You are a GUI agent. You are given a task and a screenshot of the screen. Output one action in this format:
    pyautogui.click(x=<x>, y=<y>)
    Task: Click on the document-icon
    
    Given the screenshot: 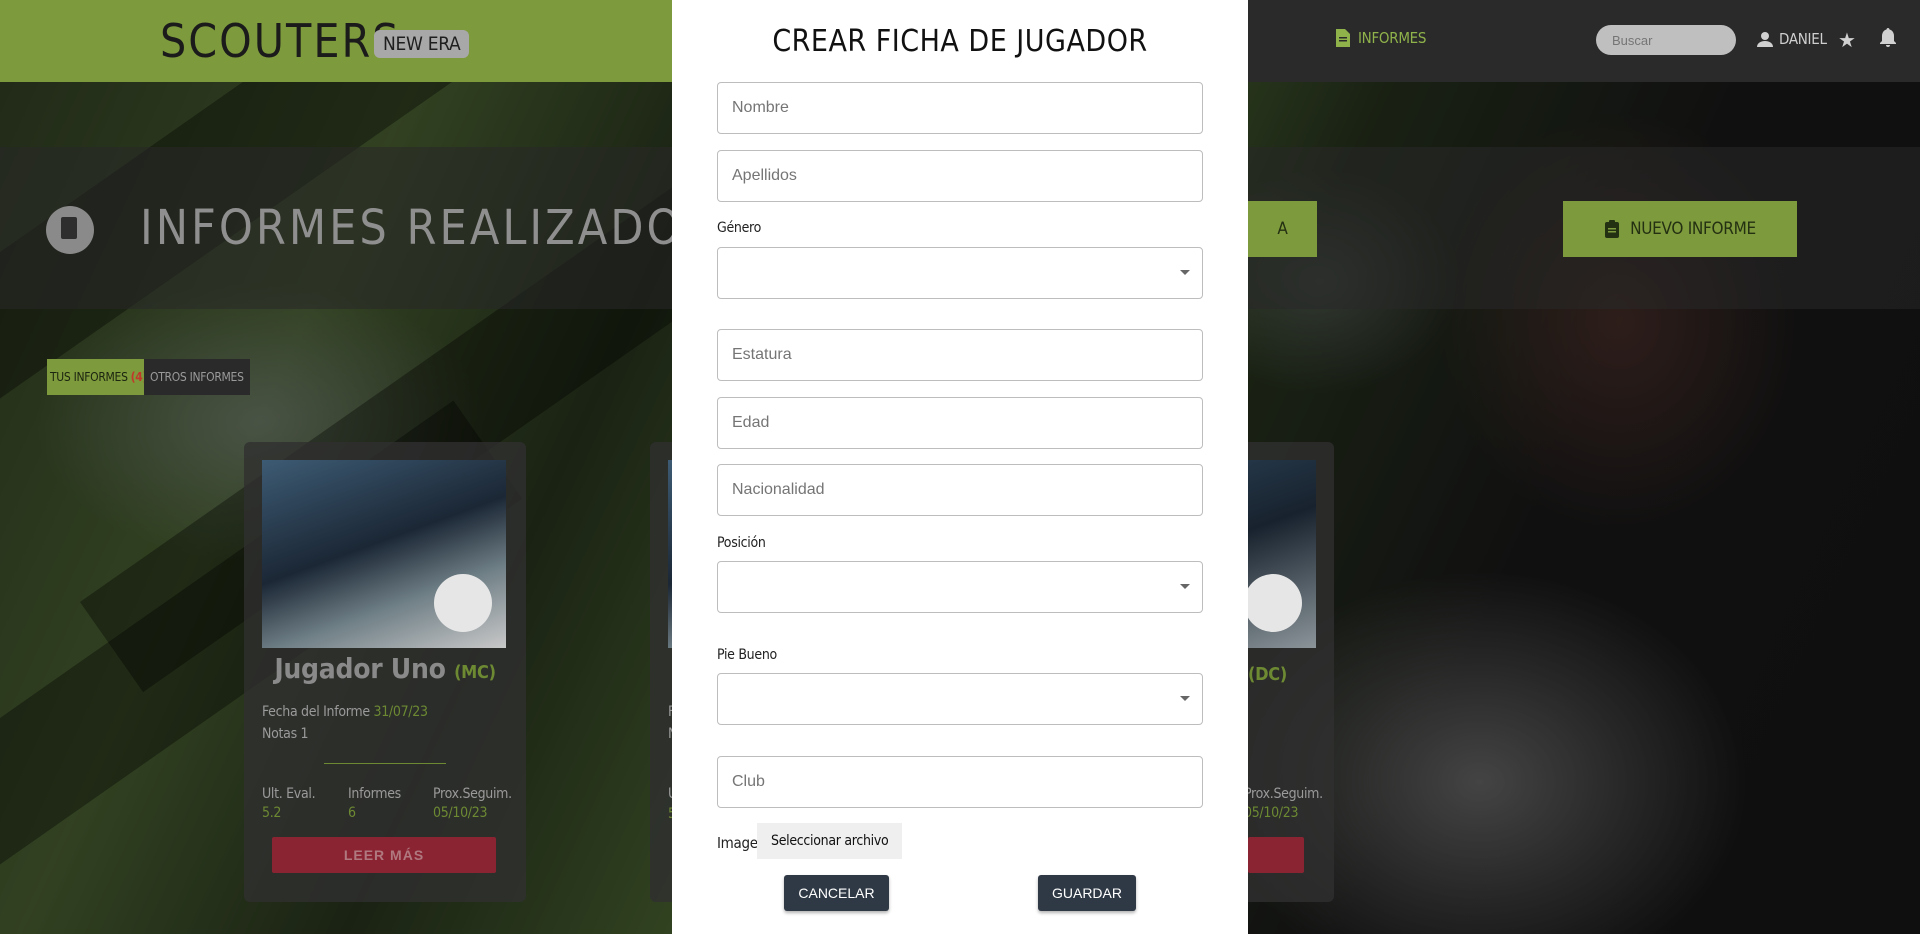 What is the action you would take?
    pyautogui.click(x=1343, y=38)
    